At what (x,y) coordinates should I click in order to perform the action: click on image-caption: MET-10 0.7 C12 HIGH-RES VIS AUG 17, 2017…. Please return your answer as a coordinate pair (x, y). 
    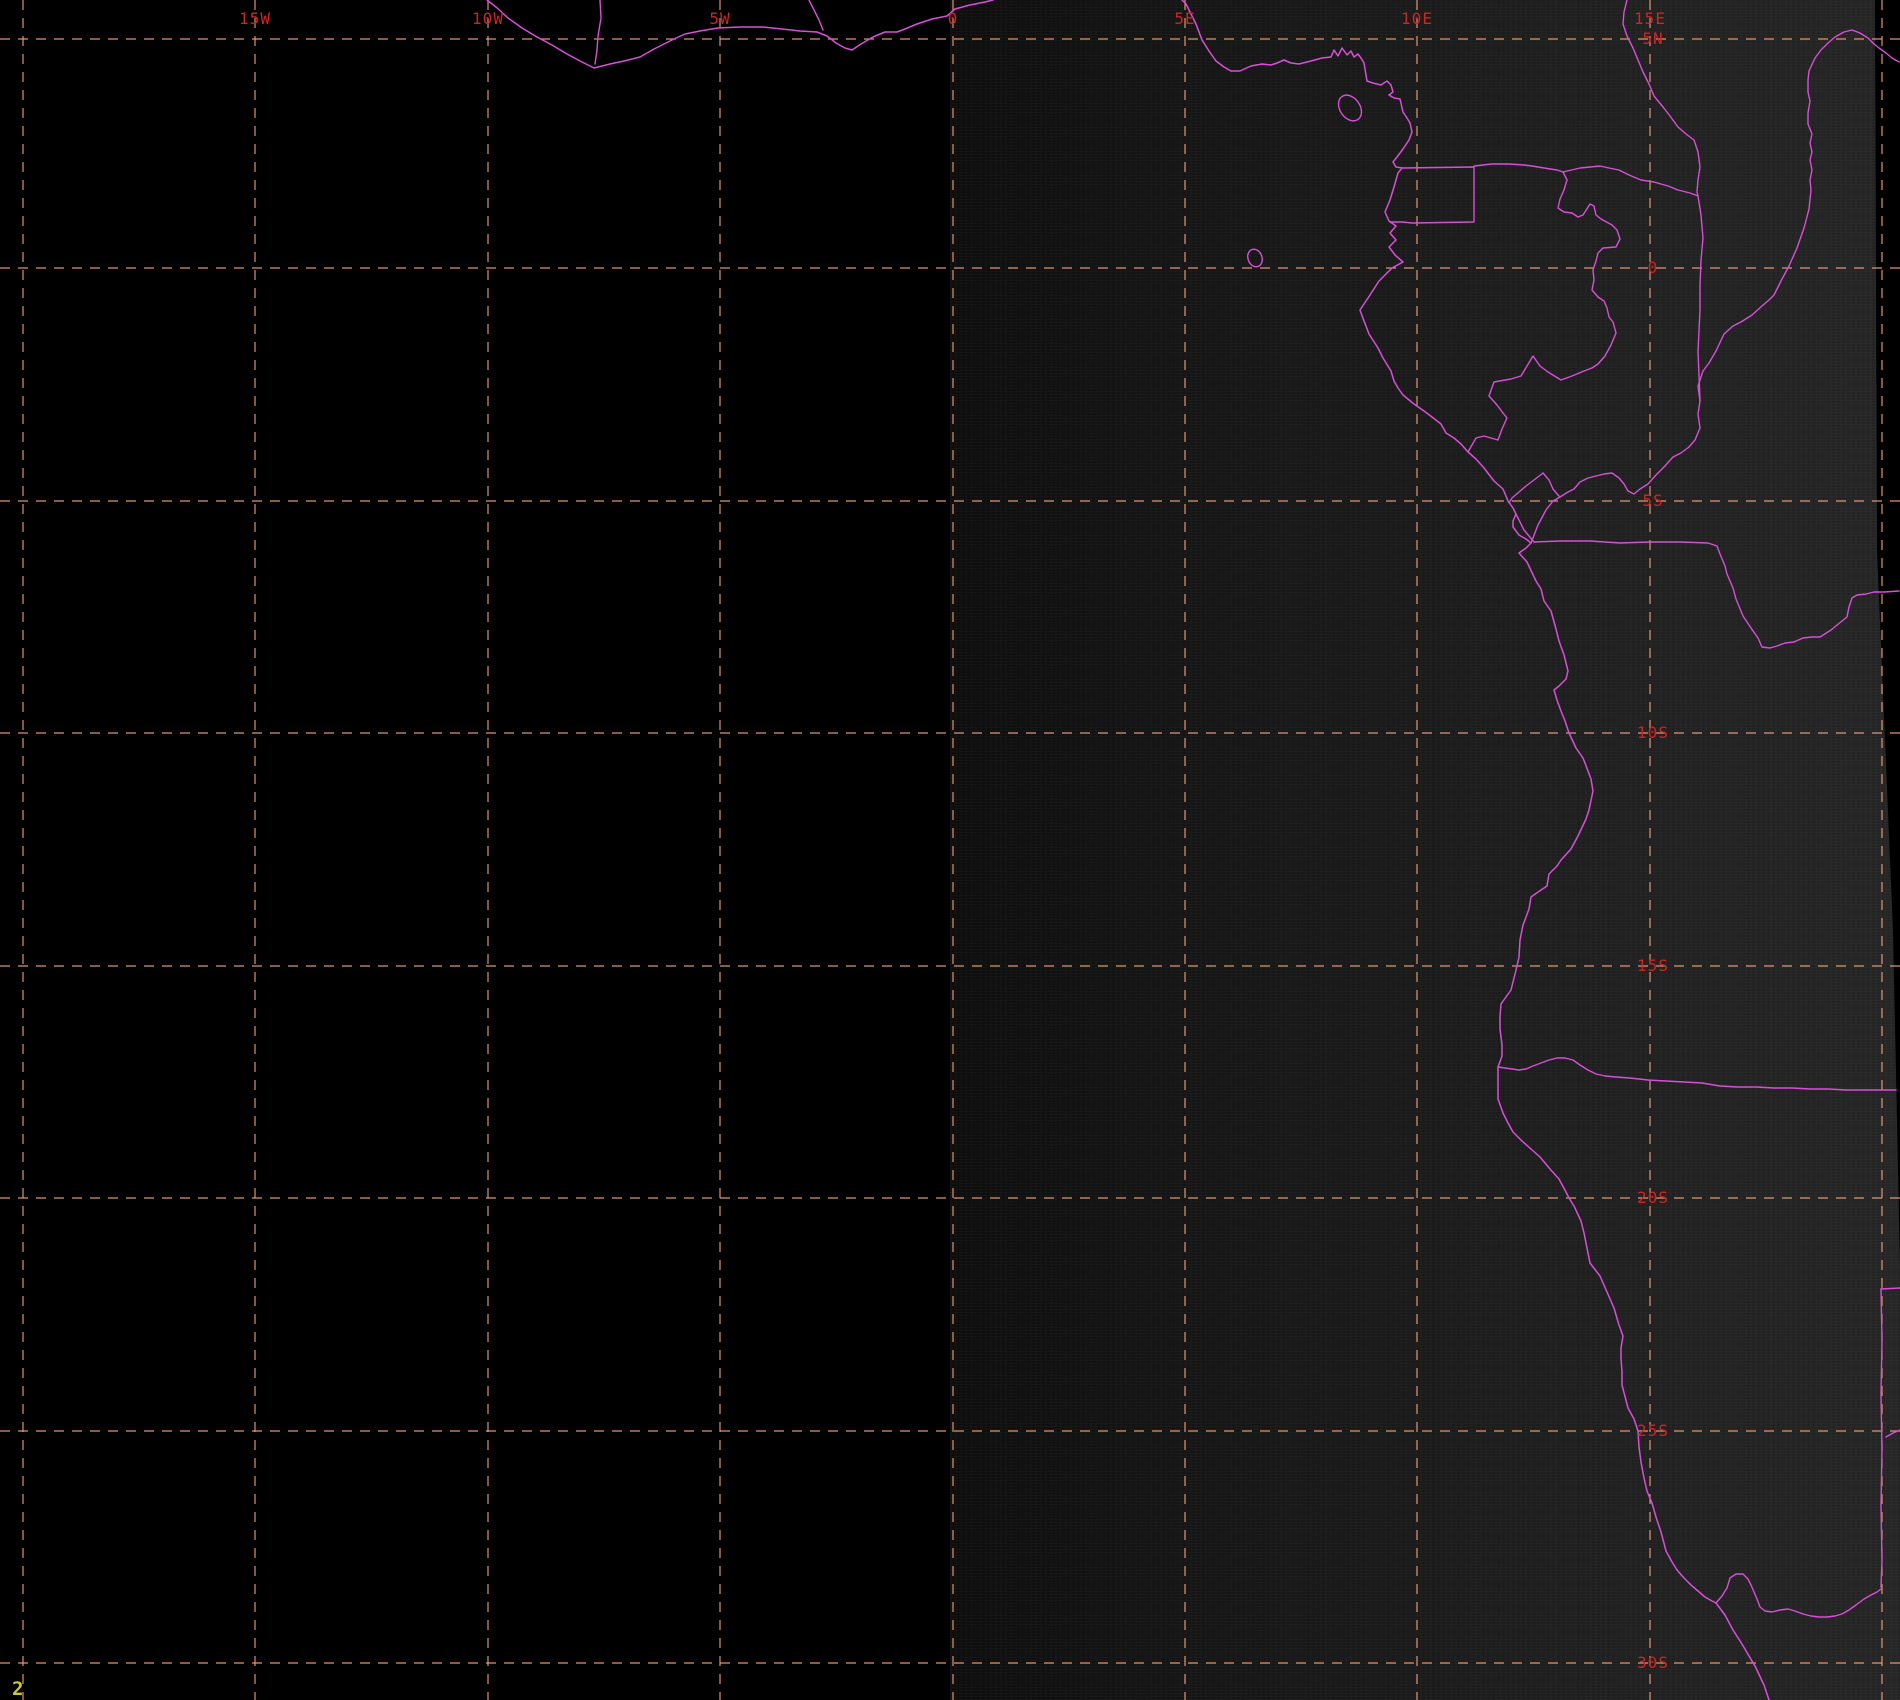
    Looking at the image, I should click on (818, 1693).